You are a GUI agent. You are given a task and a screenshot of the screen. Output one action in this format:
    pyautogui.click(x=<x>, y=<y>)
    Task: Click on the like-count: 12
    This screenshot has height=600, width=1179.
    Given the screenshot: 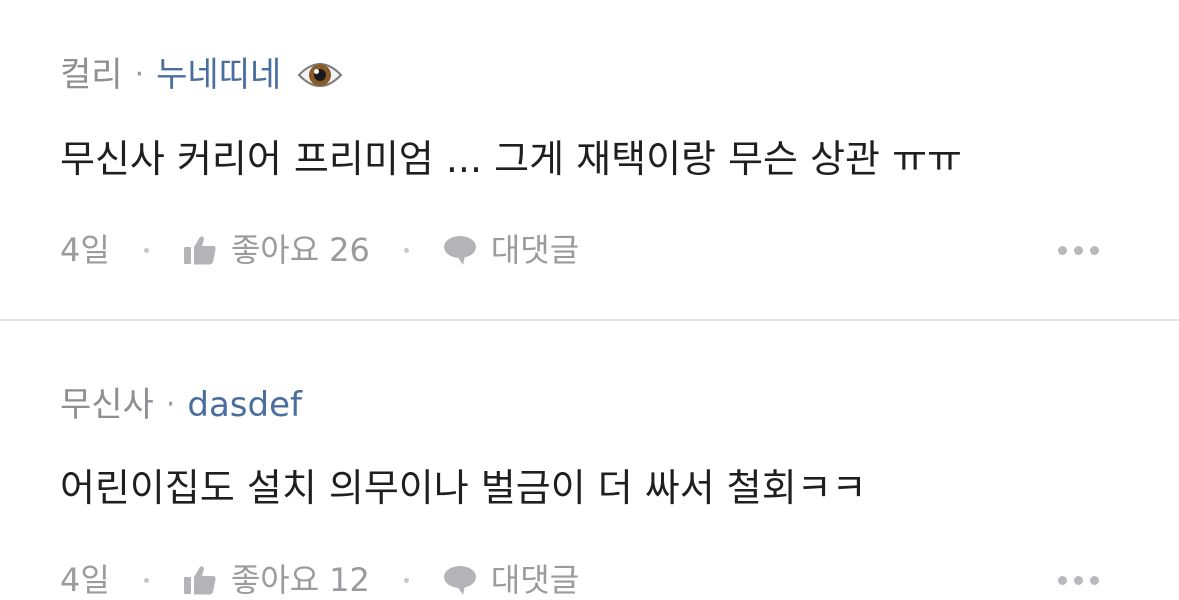 What is the action you would take?
    pyautogui.click(x=349, y=580)
    